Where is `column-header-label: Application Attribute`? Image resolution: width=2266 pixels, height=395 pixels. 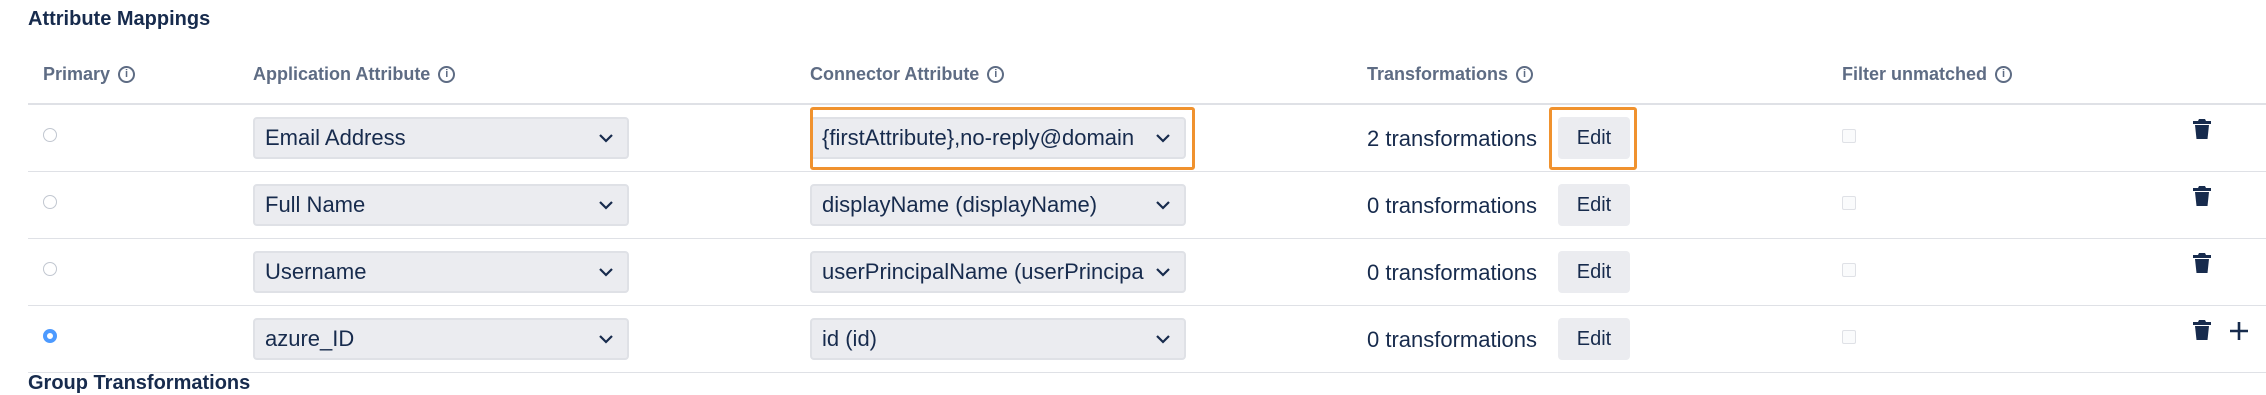 column-header-label: Application Attribute is located at coordinates (342, 74).